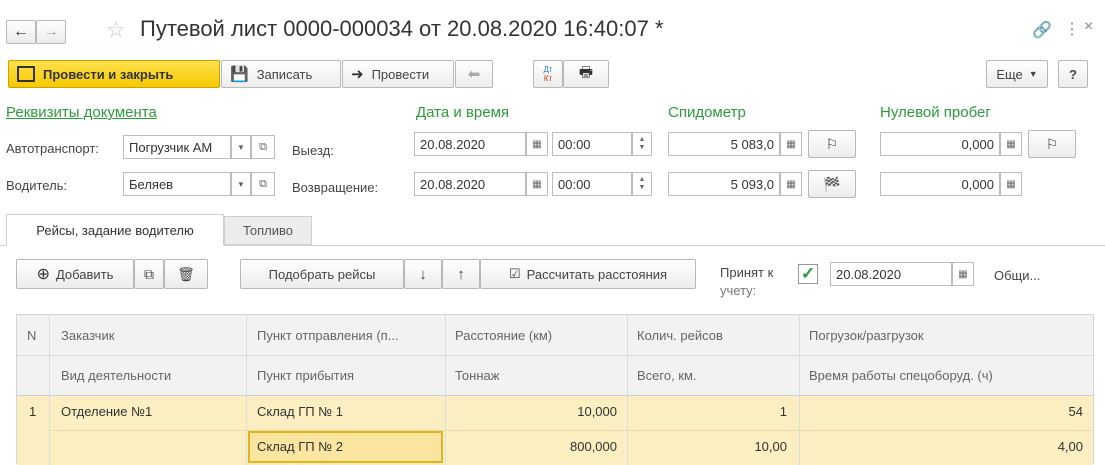 The image size is (1105, 465). I want to click on accepted-calendar: ▦, so click(963, 274).